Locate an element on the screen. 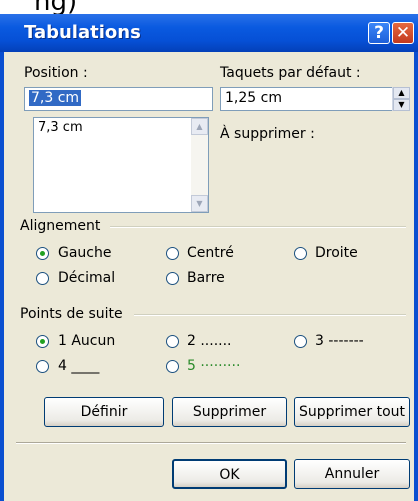 This screenshot has width=418, height=501. scroll-down-icon: ▼ is located at coordinates (199, 203).